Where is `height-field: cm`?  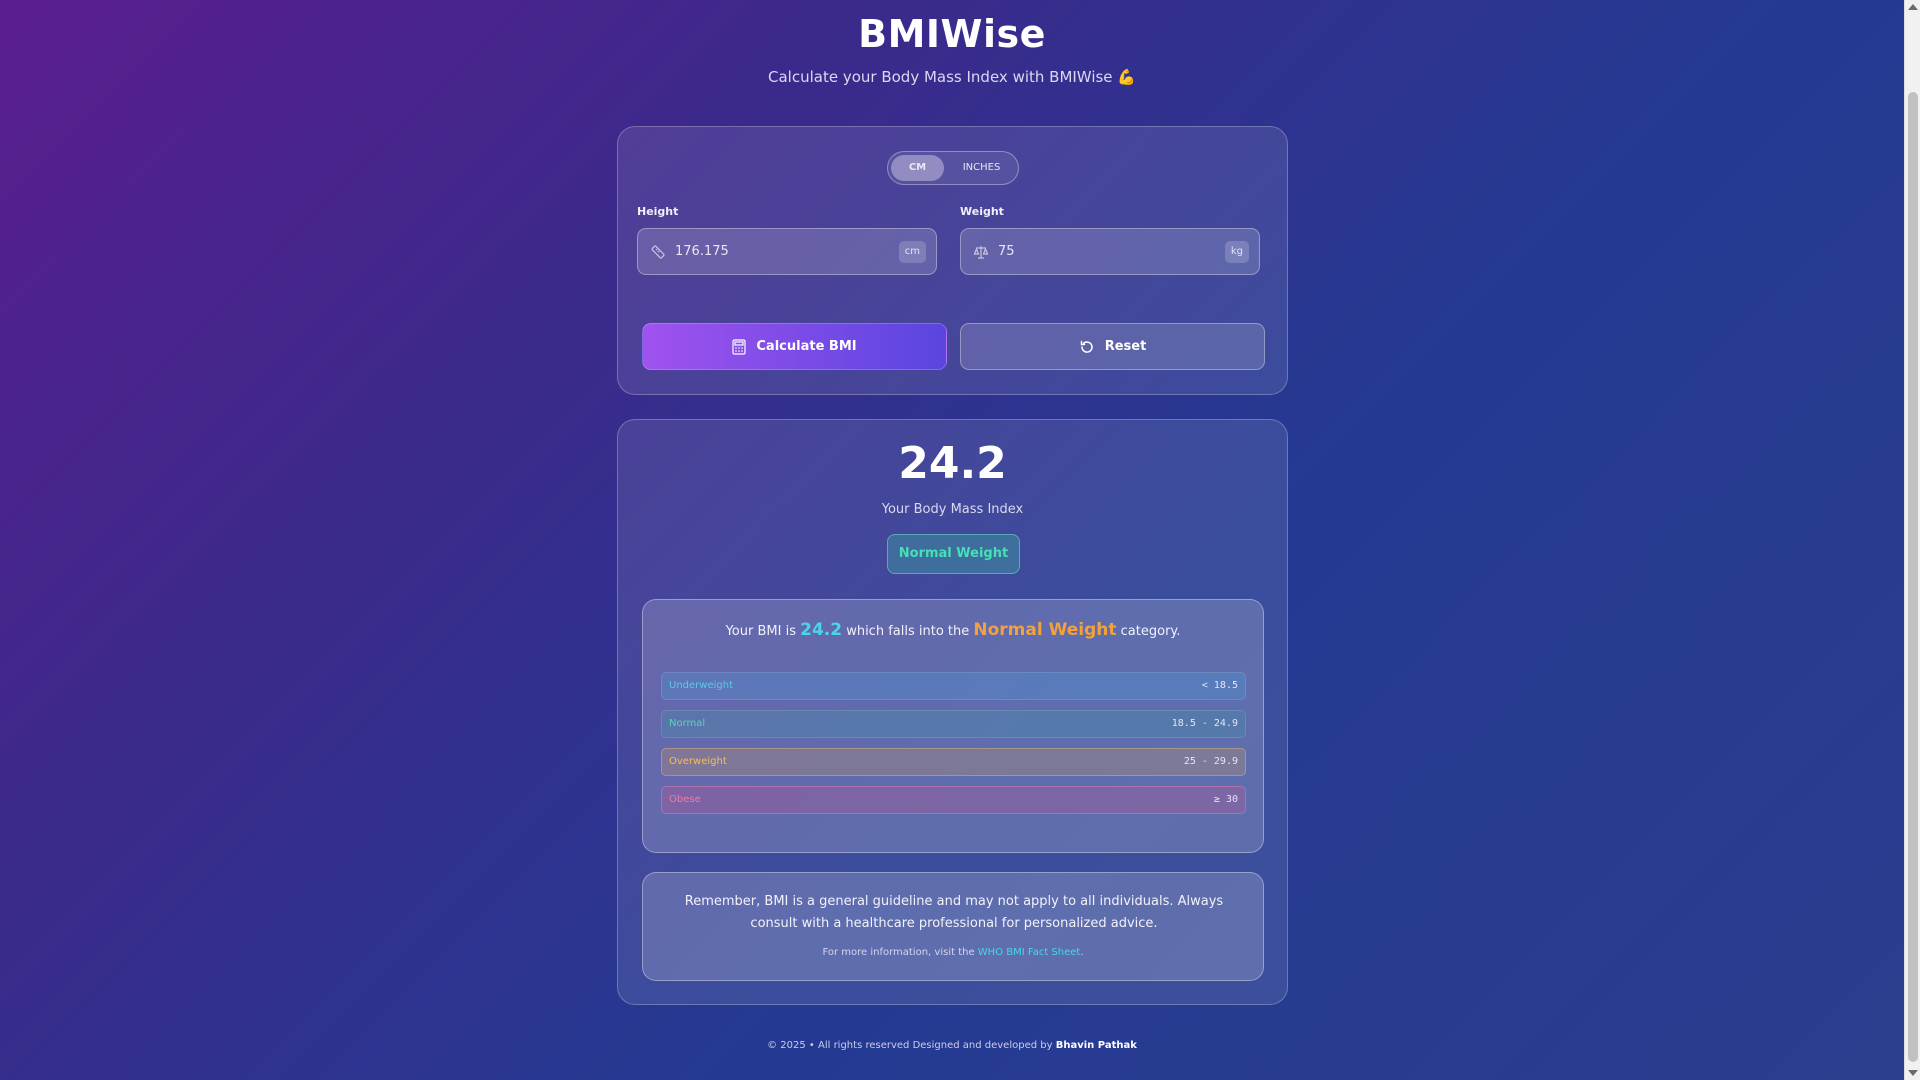 height-field: cm is located at coordinates (787, 251).